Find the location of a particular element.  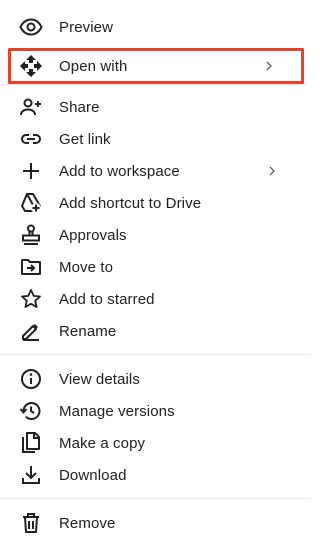

menu-item-label: Download is located at coordinates (93, 475).